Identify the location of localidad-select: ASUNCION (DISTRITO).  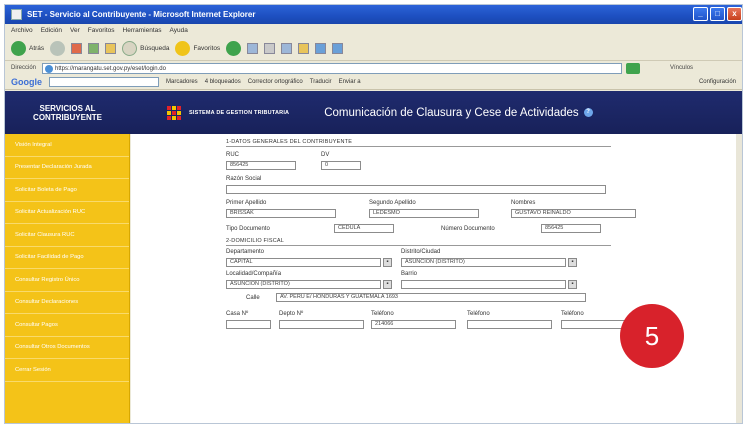
(303, 284).